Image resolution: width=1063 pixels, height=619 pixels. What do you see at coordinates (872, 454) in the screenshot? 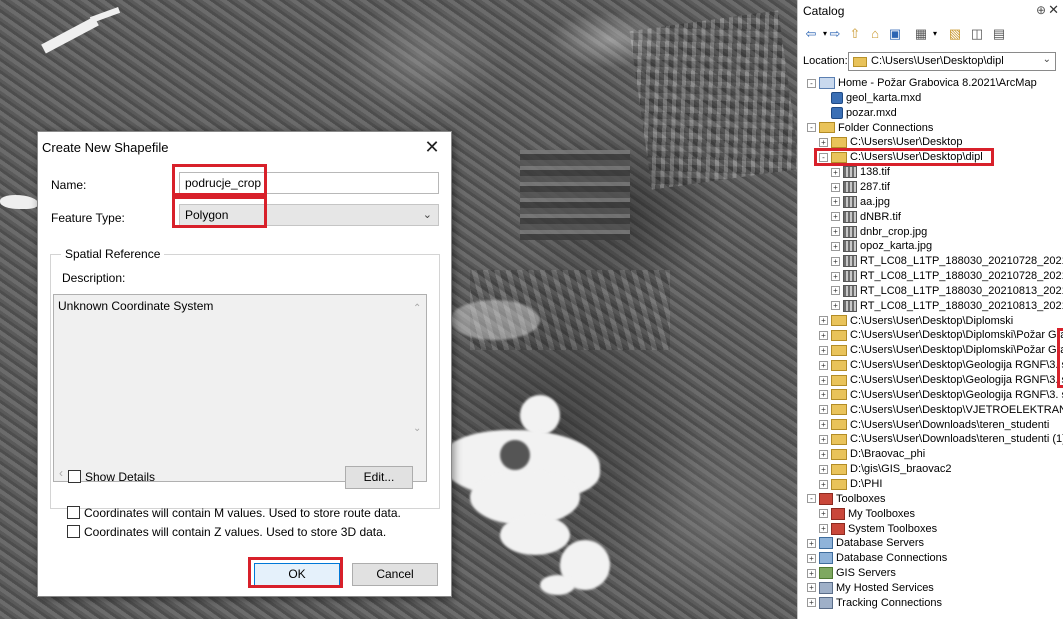
I see `catalog-tree-item: + D:\Braovac_phi` at bounding box center [872, 454].